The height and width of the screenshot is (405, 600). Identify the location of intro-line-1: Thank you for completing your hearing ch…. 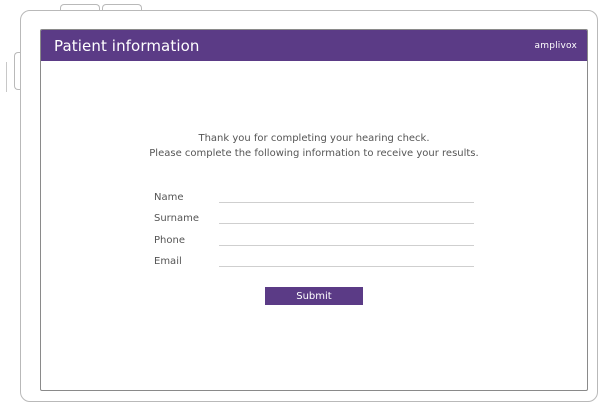
(314, 138).